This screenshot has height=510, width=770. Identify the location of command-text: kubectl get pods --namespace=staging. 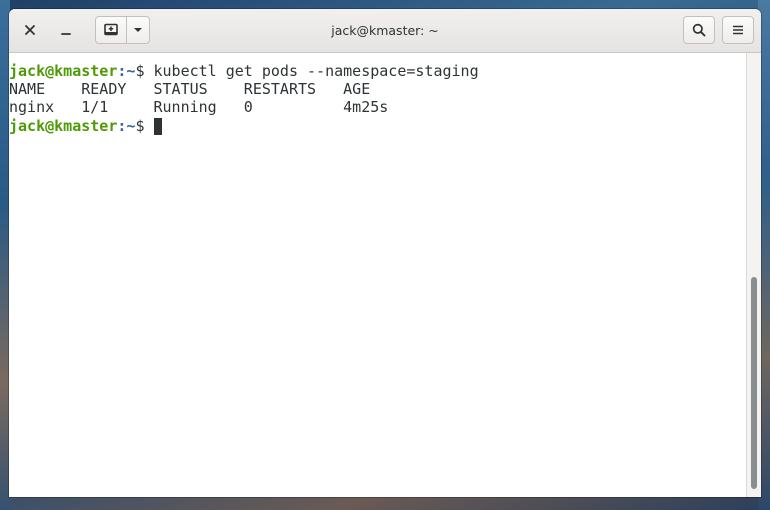
(316, 71).